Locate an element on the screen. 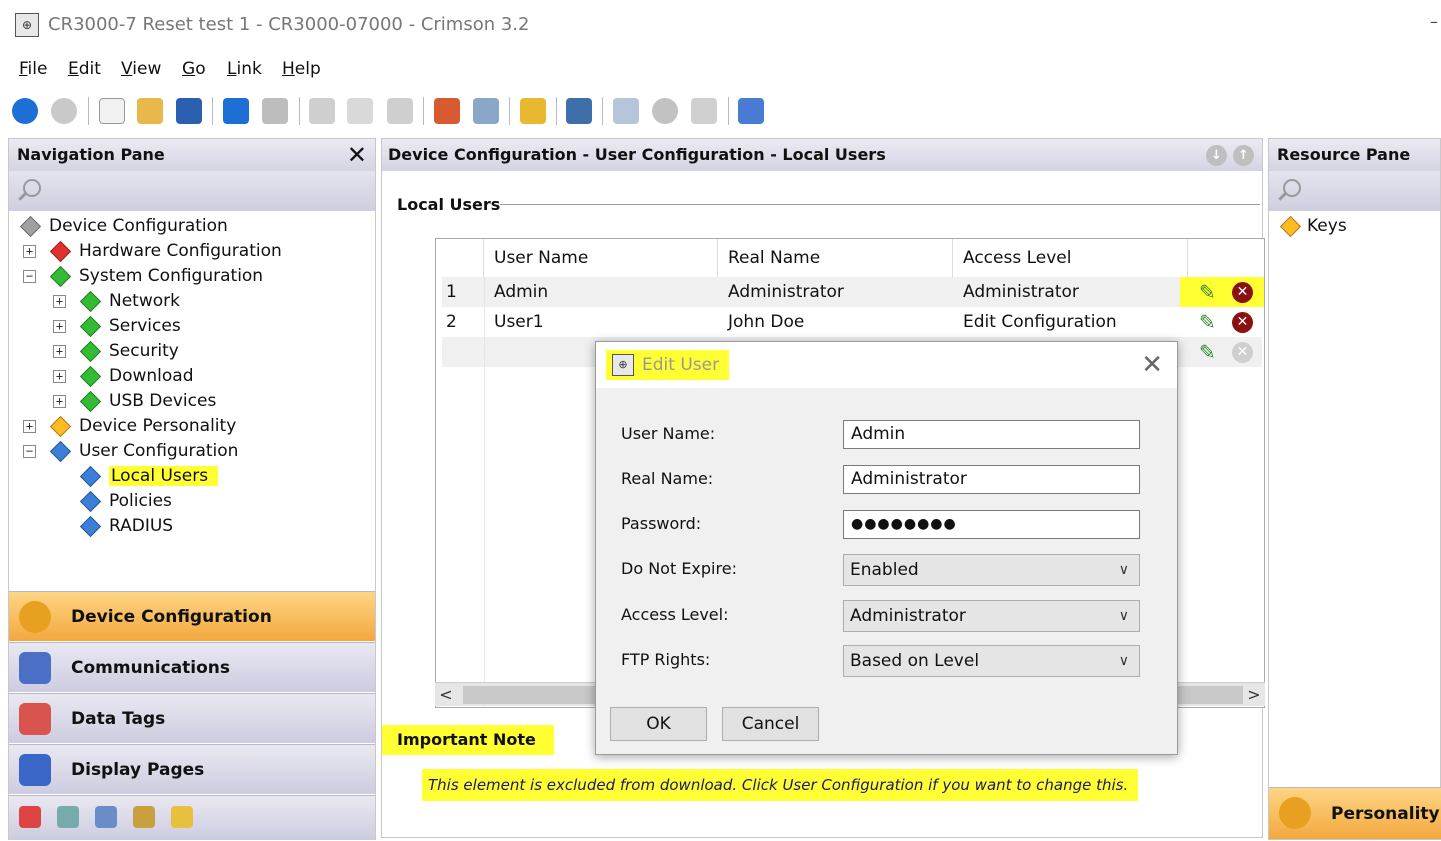 The image size is (1441, 841). menu-view: View is located at coordinates (141, 69).